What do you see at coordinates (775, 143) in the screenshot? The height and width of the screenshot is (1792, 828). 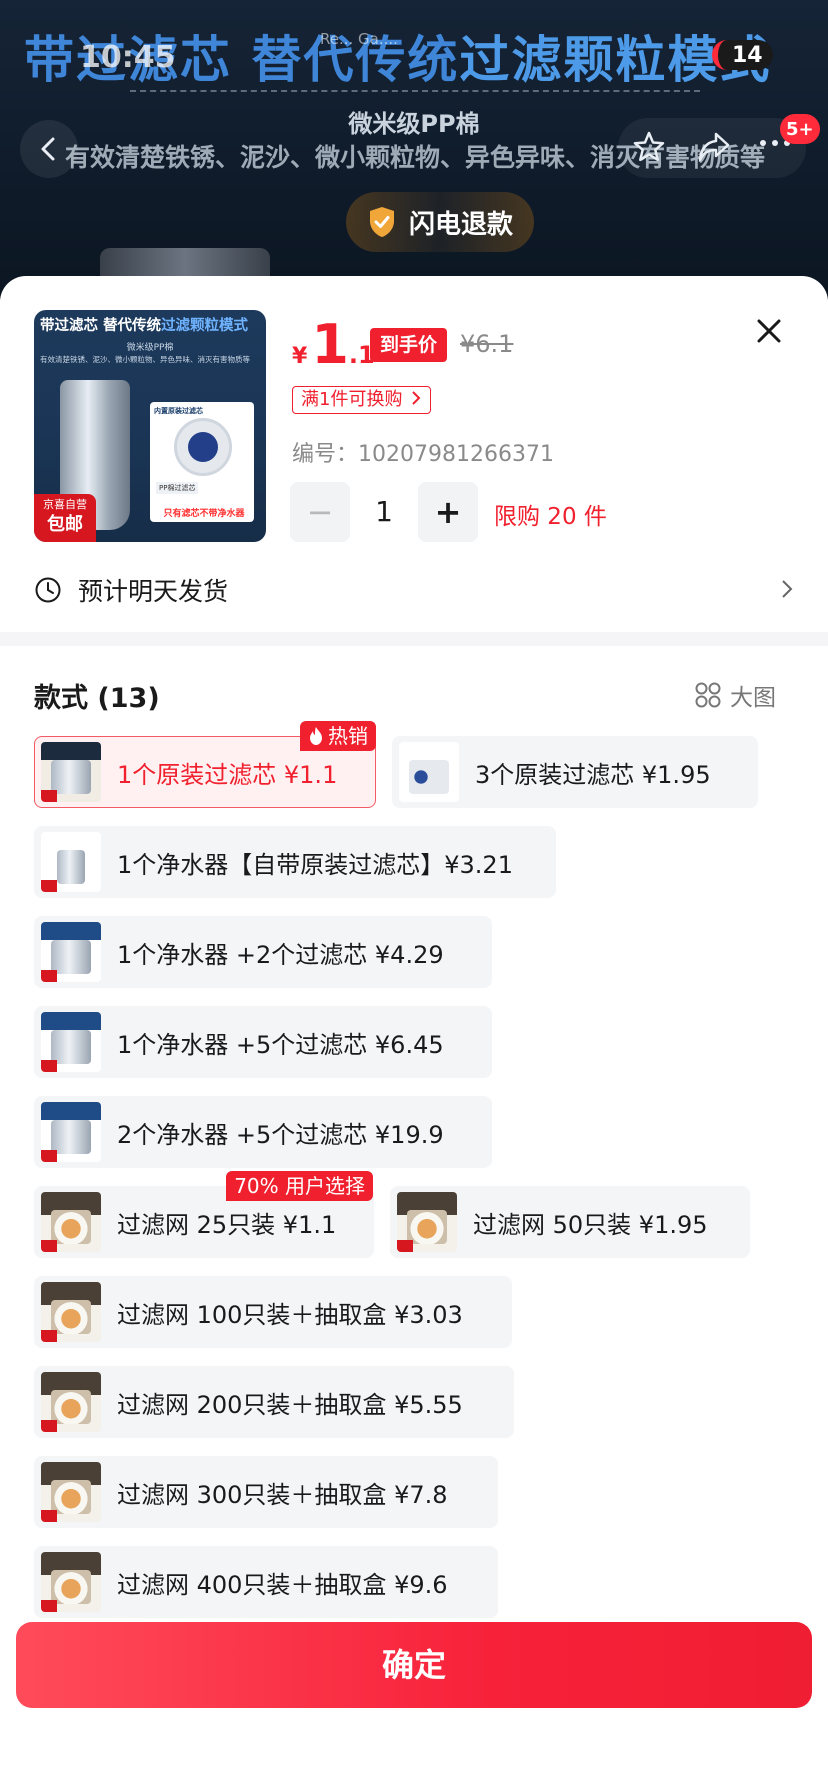 I see `more-dot-icon` at bounding box center [775, 143].